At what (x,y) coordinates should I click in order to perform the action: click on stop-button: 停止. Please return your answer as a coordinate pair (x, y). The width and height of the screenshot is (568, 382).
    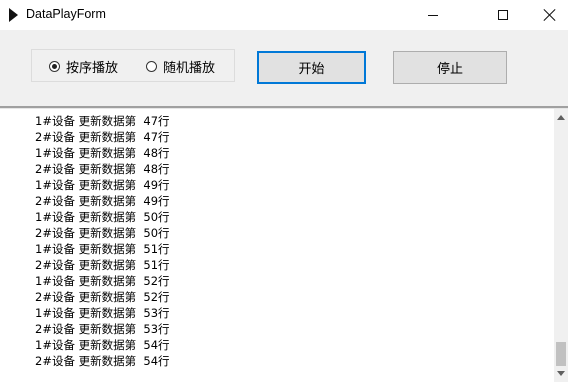
    Looking at the image, I should click on (450, 67).